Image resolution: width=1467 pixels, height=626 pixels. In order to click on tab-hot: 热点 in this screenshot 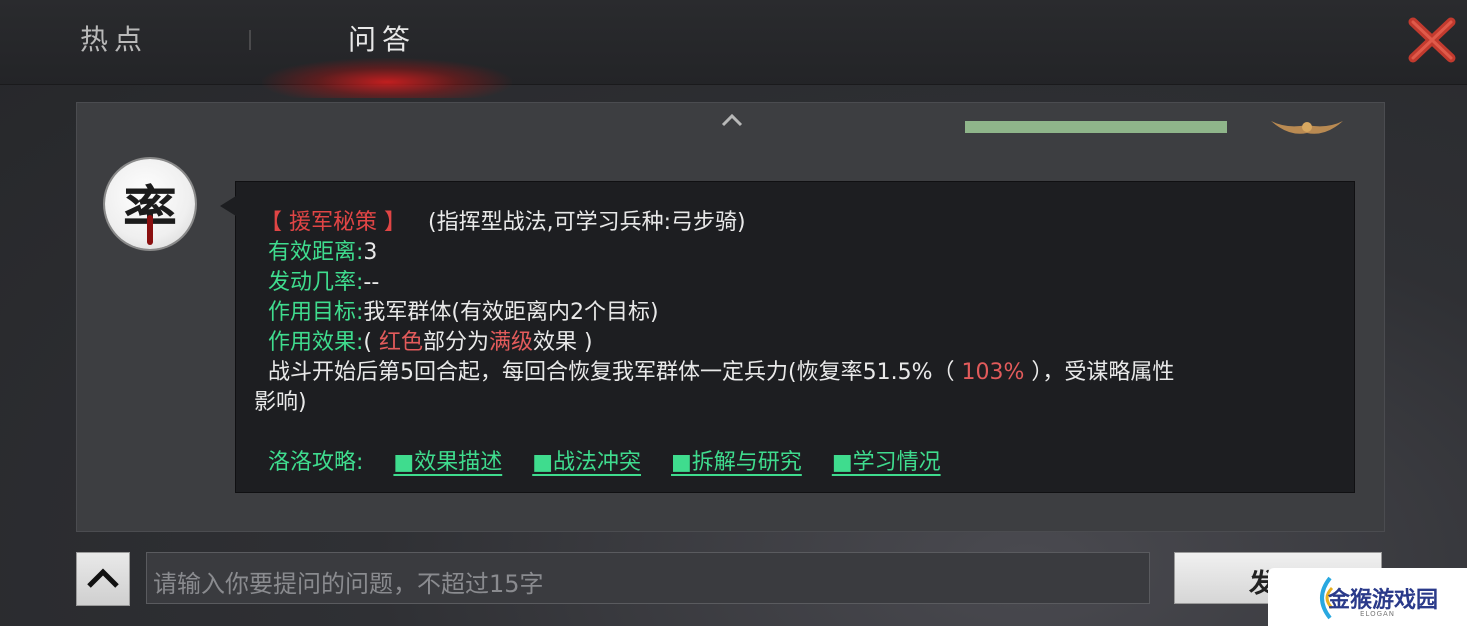, I will do `click(114, 38)`.